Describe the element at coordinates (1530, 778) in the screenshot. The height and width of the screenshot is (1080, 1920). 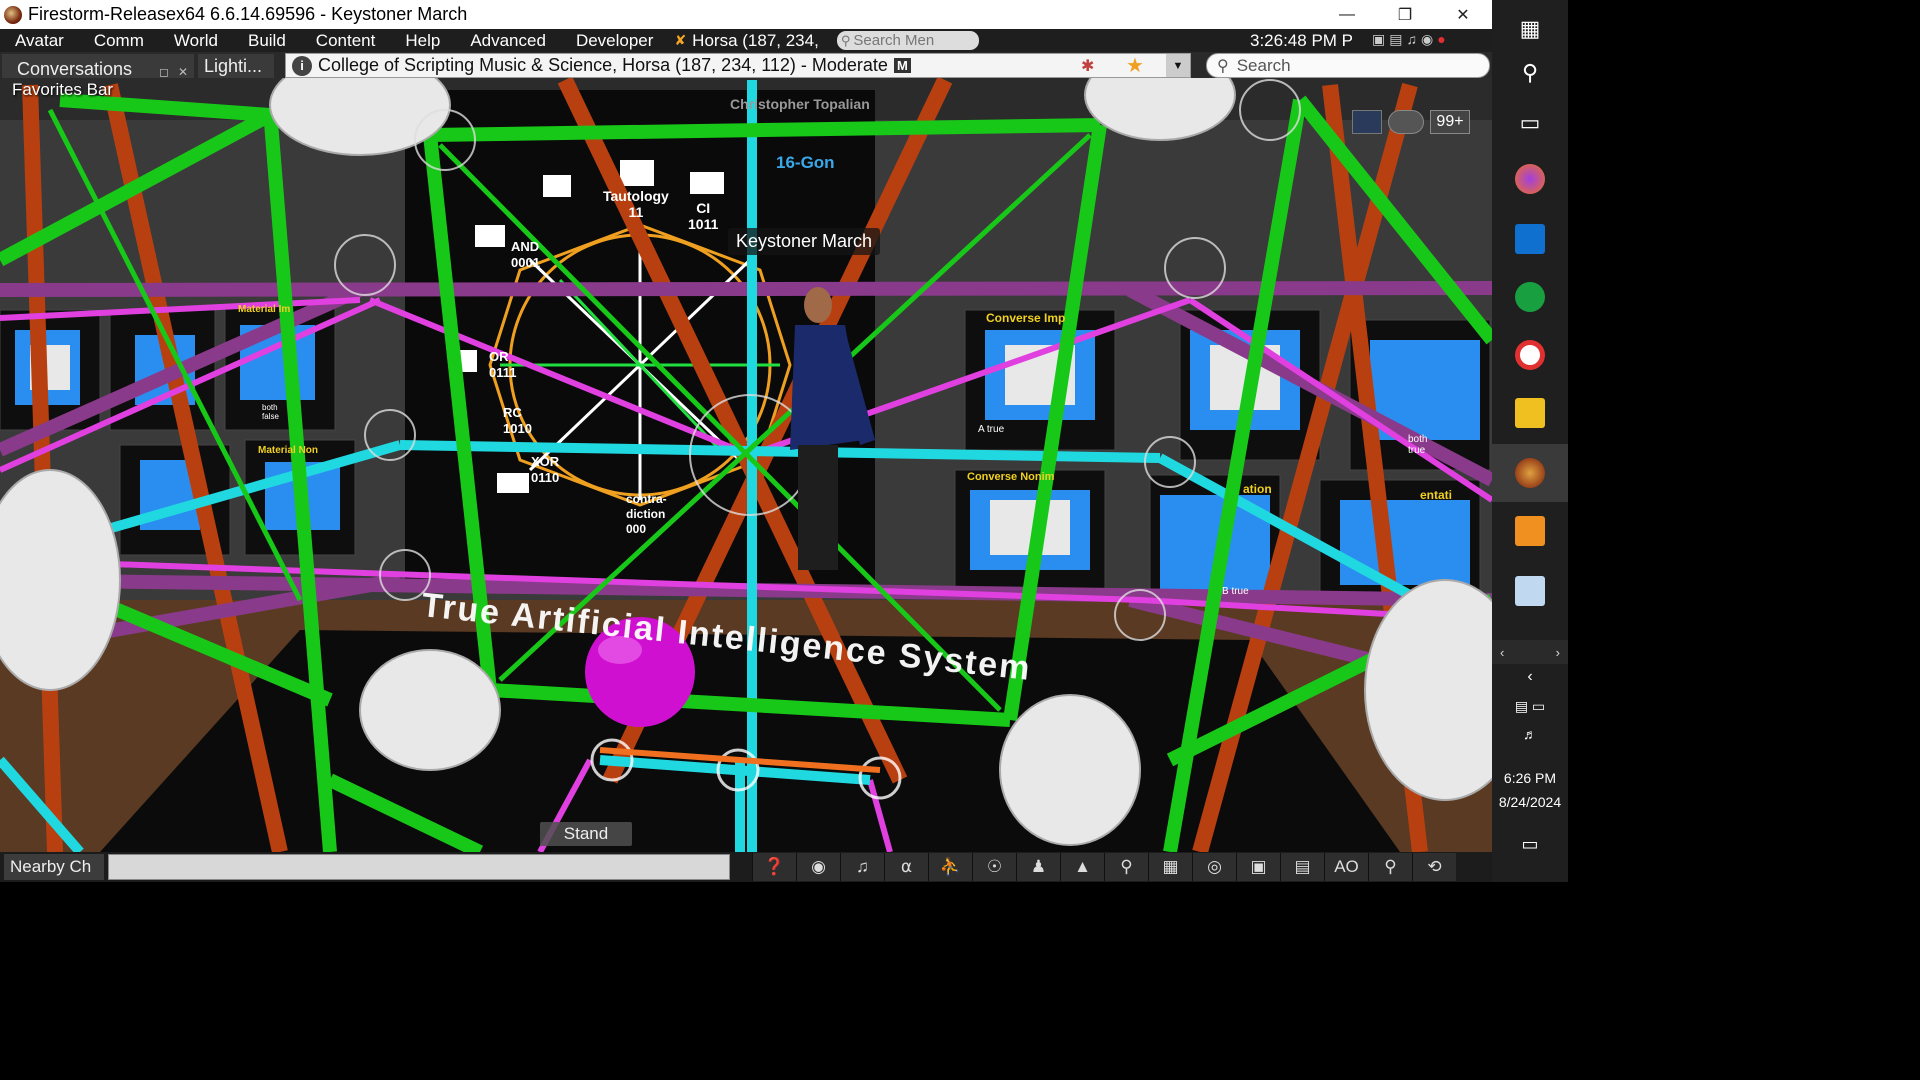
I see `taskbar-time: 6:26 PM` at that location.